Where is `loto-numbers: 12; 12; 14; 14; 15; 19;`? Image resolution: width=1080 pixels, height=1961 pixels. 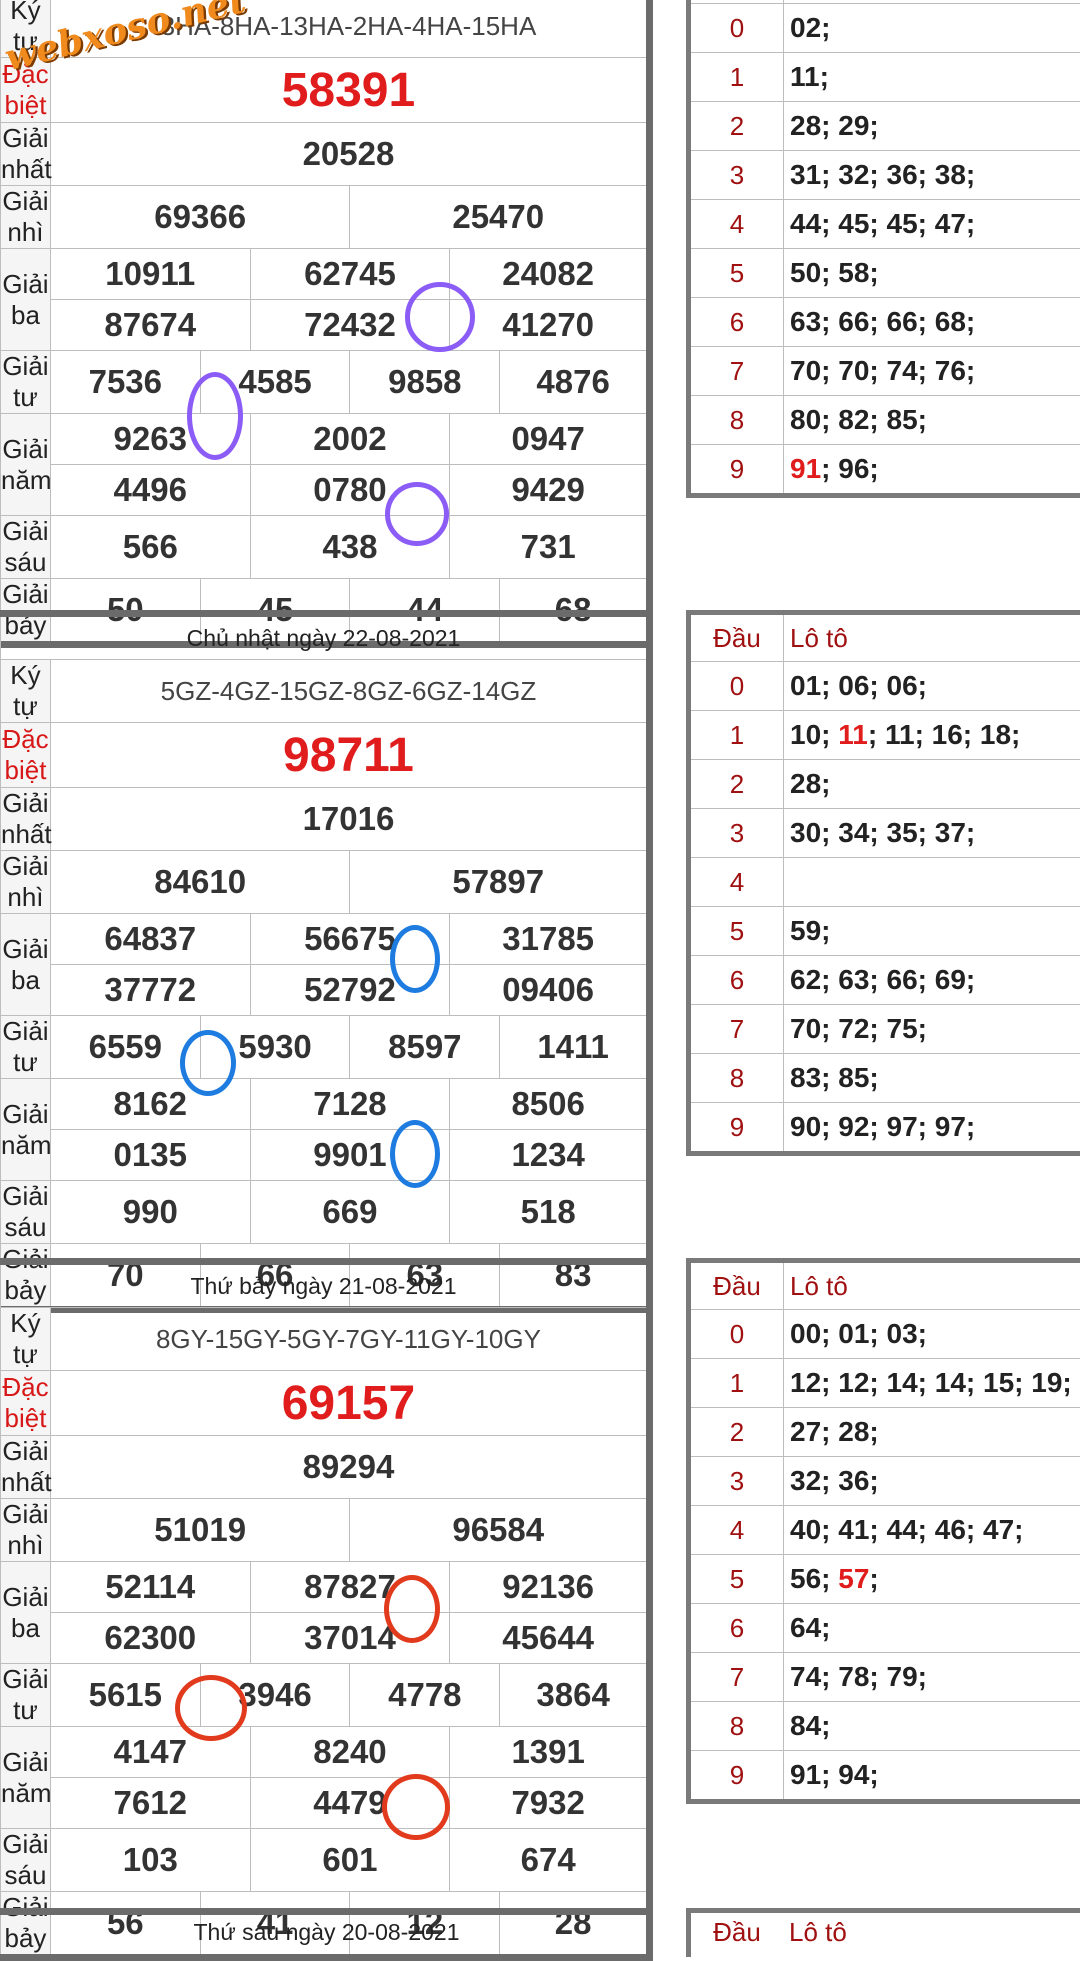 loto-numbers: 12; 12; 14; 14; 15; 19; is located at coordinates (931, 1382).